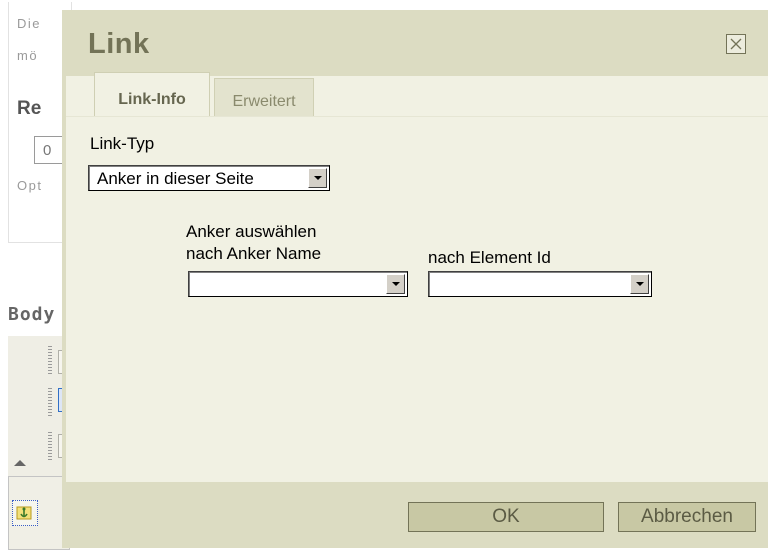 The width and height of the screenshot is (768, 550). Describe the element at coordinates (152, 94) in the screenshot. I see `tab-link-info: Link-Info` at that location.